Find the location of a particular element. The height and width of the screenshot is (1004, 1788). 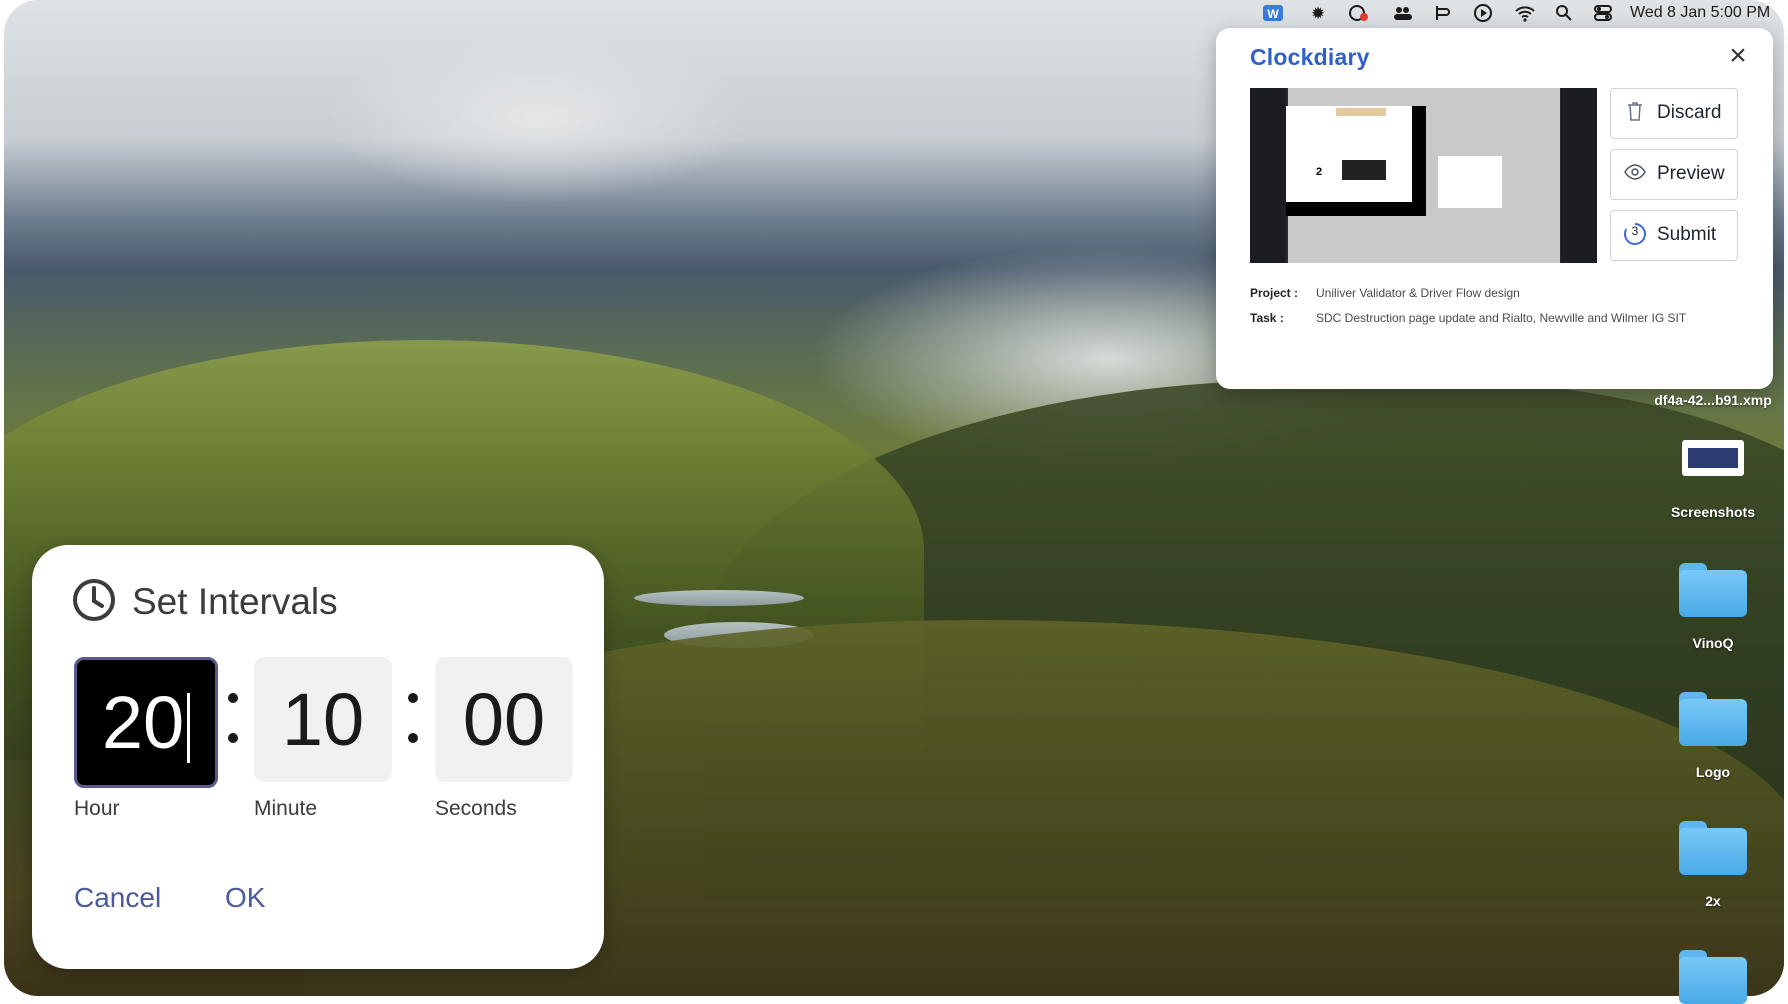

preview-label: Preview is located at coordinates (1691, 173).